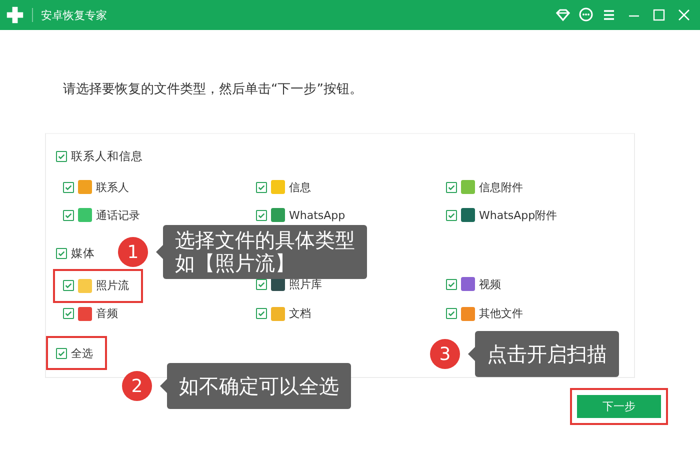 The height and width of the screenshot is (461, 700). I want to click on step-number-badge: 3, so click(445, 354).